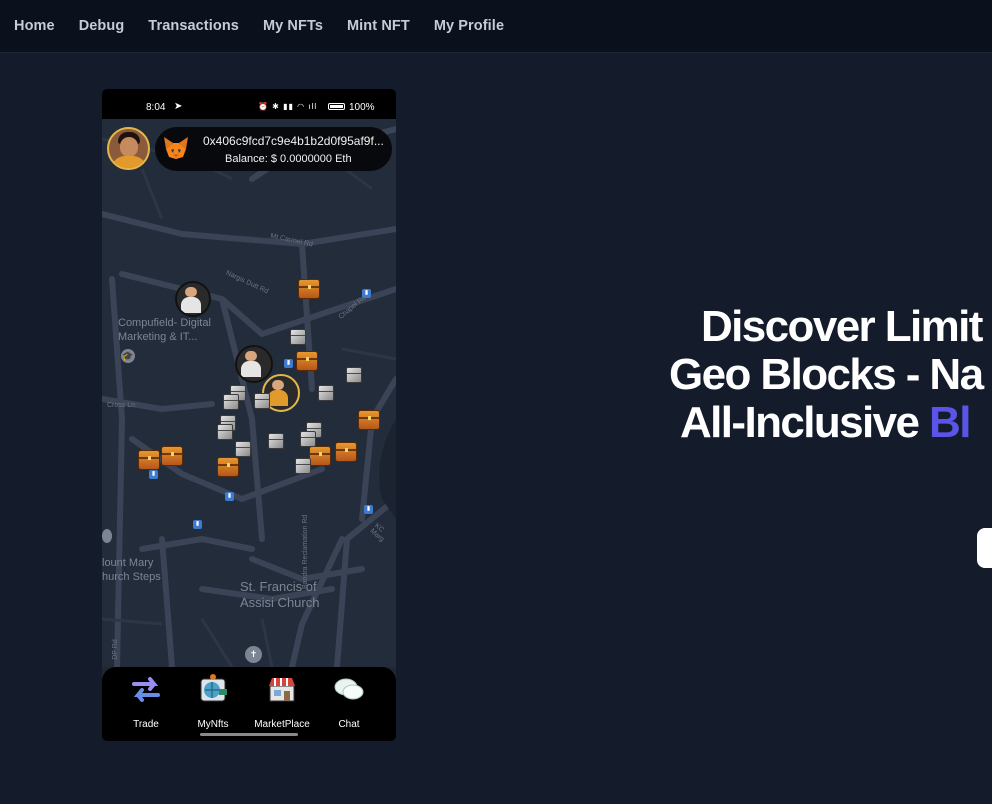 The width and height of the screenshot is (992, 804). Describe the element at coordinates (193, 26) in the screenshot. I see `nav-transactions-link: Transactions` at that location.